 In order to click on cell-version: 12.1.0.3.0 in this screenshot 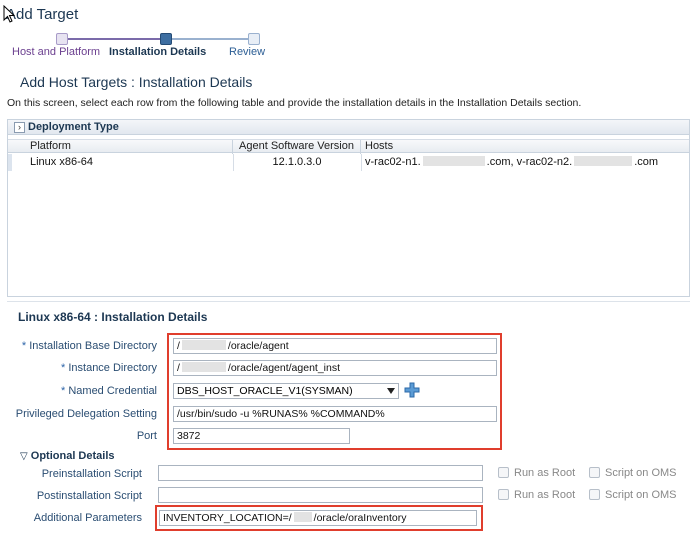, I will do `click(297, 162)`.